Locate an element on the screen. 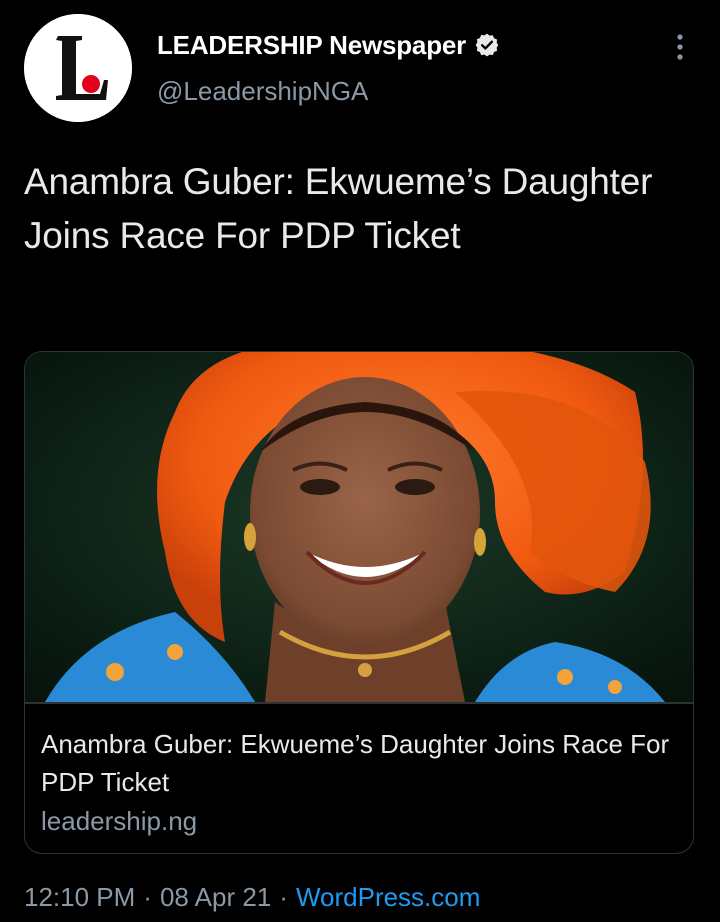 The height and width of the screenshot is (922, 720). card-divider is located at coordinates (359, 703).